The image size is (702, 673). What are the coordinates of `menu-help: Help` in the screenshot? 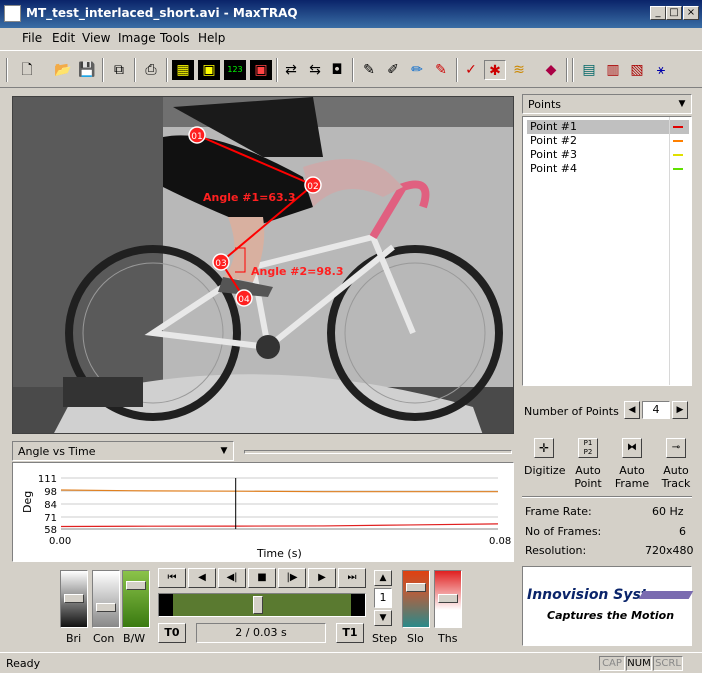 It's located at (211, 38).